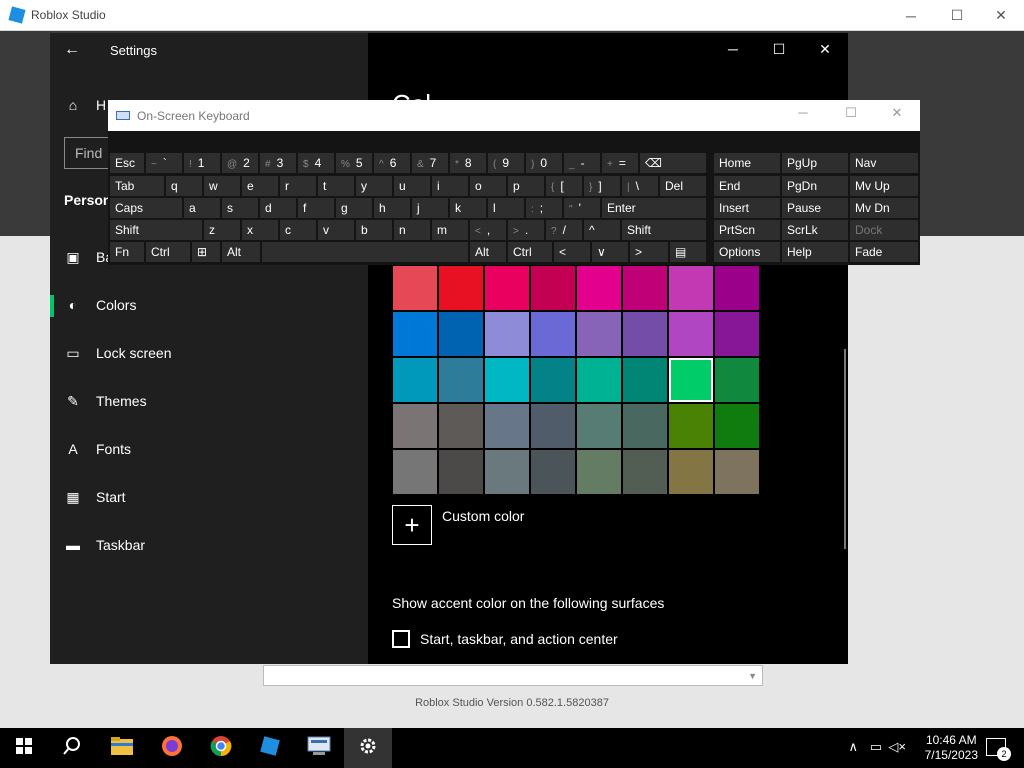 This screenshot has height=768, width=1024. Describe the element at coordinates (582, 208) in the screenshot. I see `osk-key: " '` at that location.